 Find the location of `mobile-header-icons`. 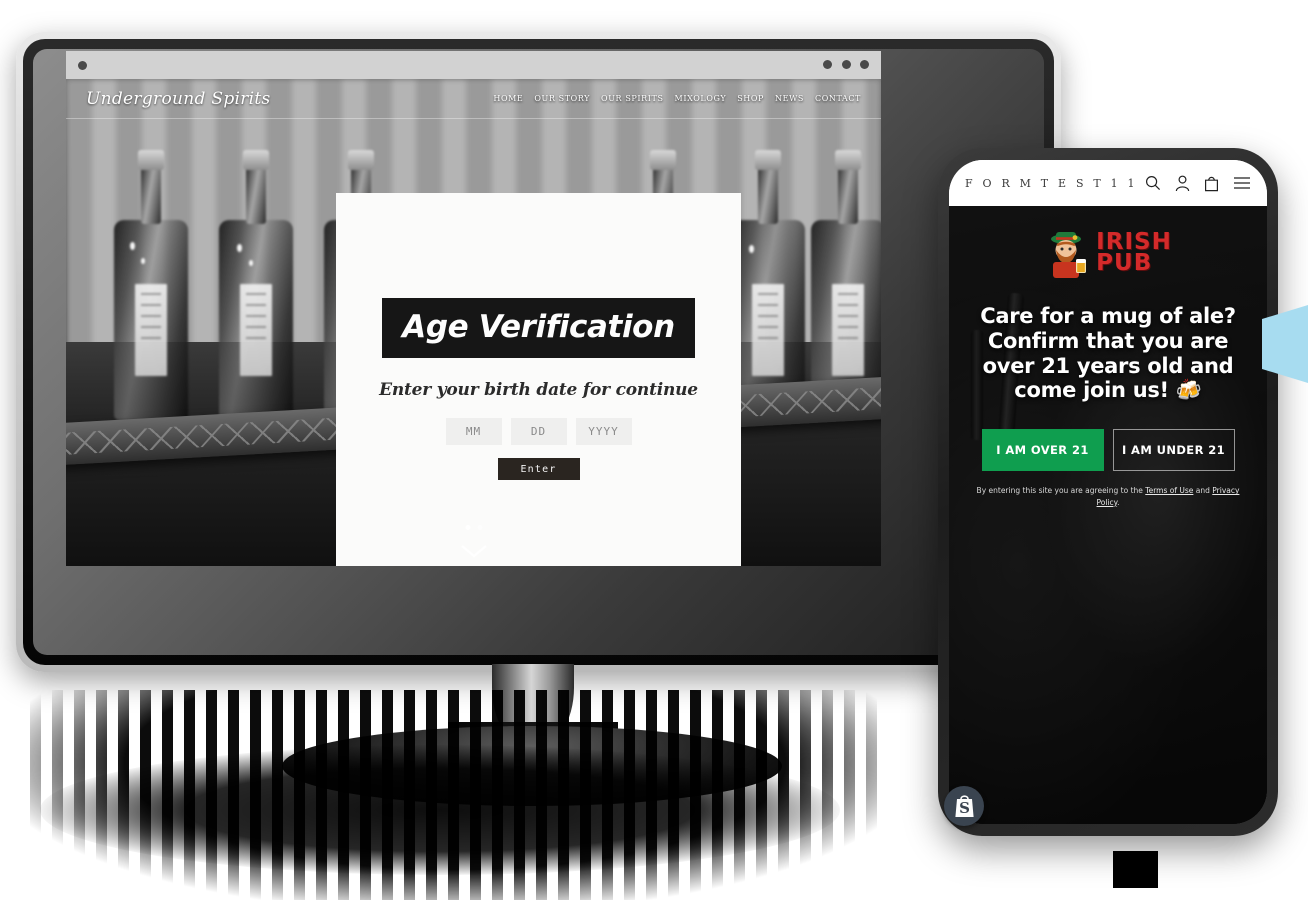

mobile-header-icons is located at coordinates (1198, 183).